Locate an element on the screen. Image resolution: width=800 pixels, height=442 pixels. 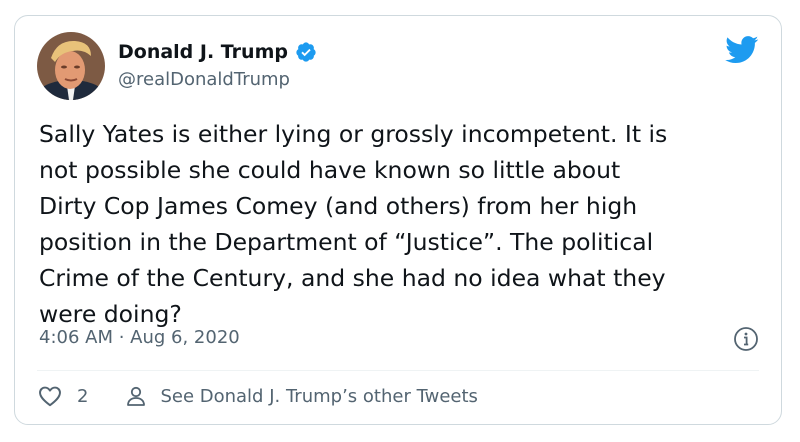
like-count: 2 is located at coordinates (83, 396).